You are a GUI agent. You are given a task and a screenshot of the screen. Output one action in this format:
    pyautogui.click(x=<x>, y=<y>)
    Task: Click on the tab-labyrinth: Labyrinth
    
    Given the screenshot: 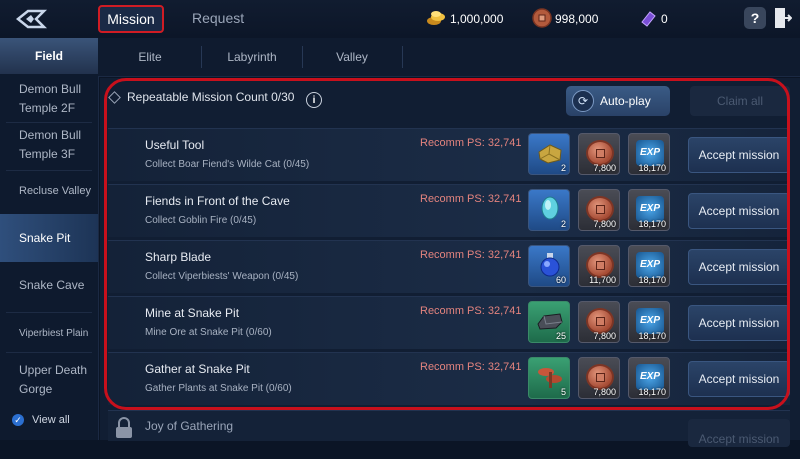 What is the action you would take?
    pyautogui.click(x=252, y=57)
    